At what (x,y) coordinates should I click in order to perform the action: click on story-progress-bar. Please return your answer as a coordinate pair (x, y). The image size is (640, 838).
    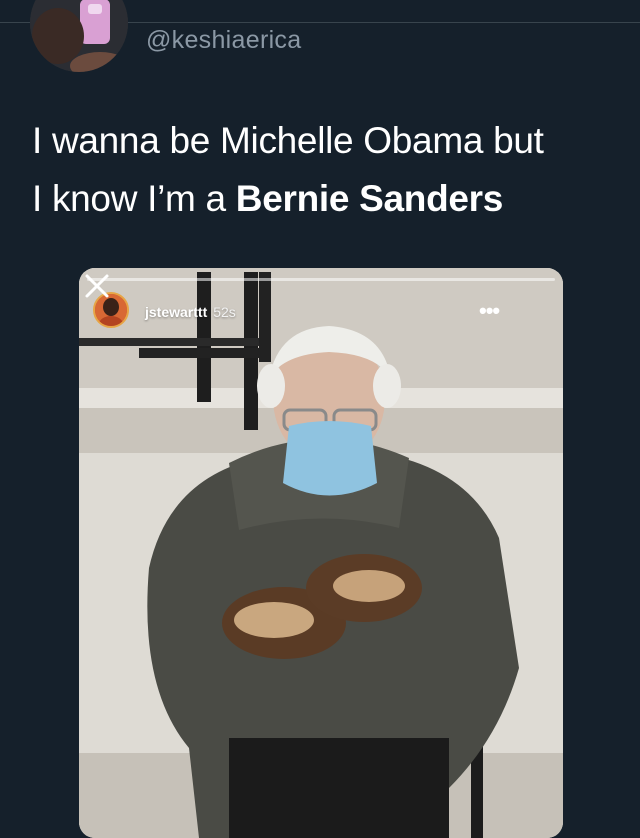
    Looking at the image, I should click on (321, 279).